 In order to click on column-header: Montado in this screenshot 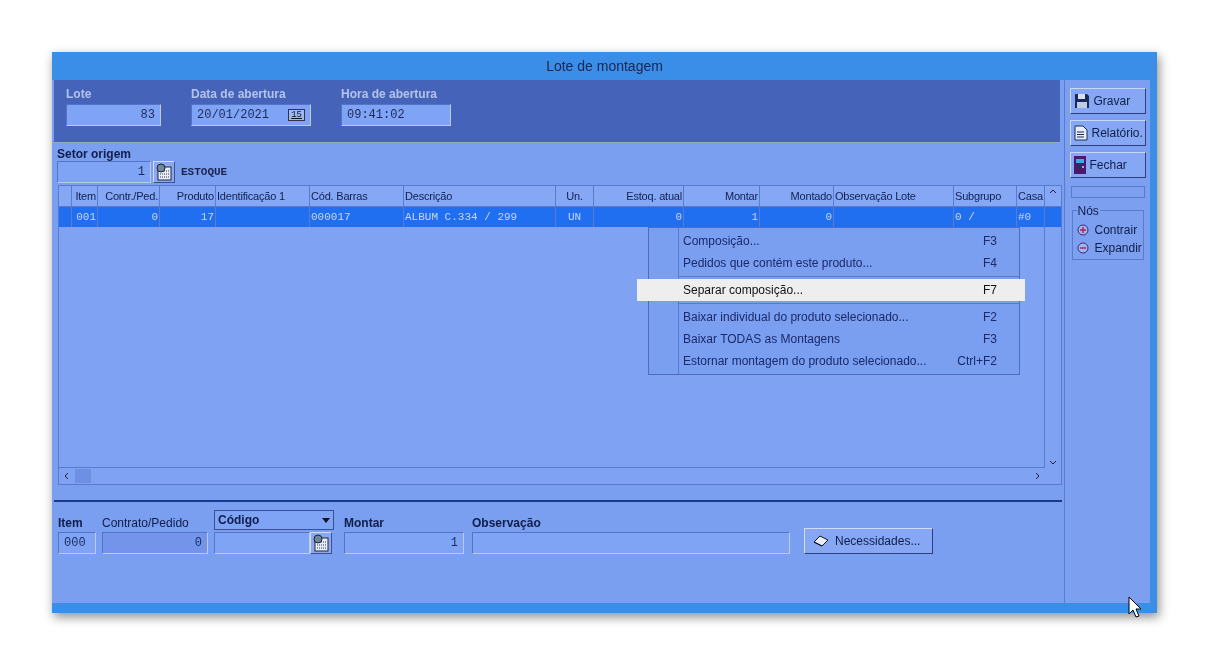, I will do `click(797, 196)`.